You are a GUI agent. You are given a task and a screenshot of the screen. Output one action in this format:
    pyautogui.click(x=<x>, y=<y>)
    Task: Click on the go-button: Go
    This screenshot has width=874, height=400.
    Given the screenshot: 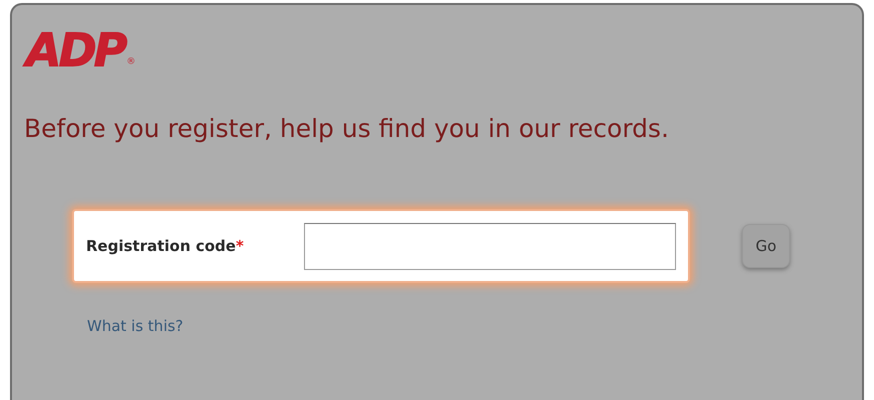 What is the action you would take?
    pyautogui.click(x=766, y=246)
    